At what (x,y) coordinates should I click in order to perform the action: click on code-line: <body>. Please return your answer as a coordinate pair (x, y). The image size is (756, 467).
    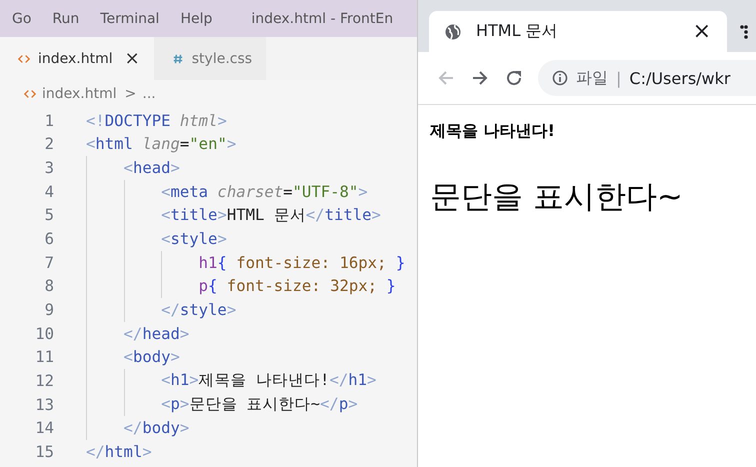
    Looking at the image, I should click on (152, 357).